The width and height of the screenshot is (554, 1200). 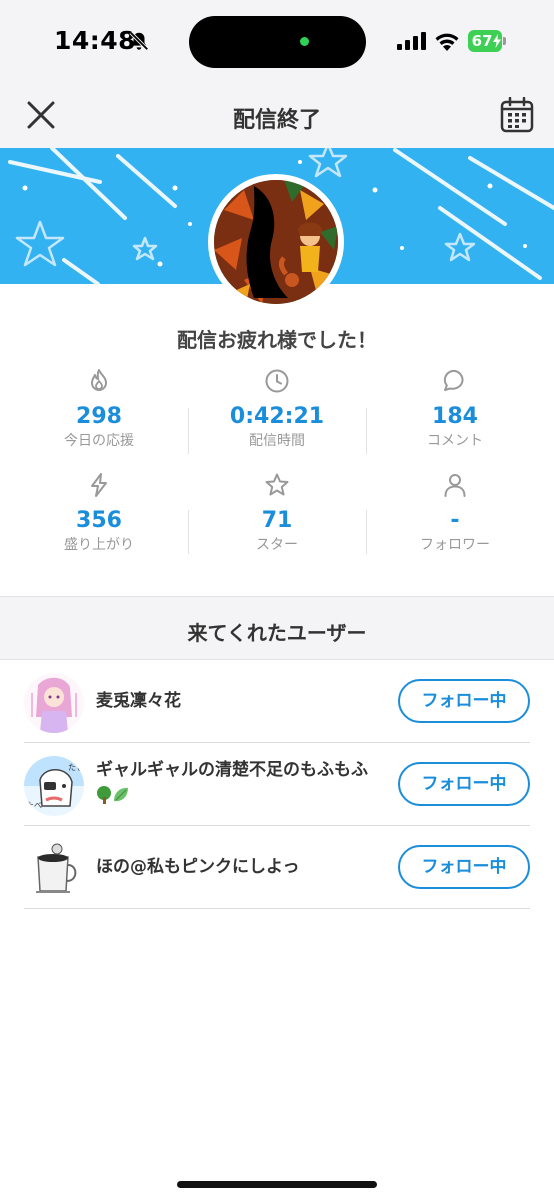 I want to click on stat-value: -, so click(x=455, y=520).